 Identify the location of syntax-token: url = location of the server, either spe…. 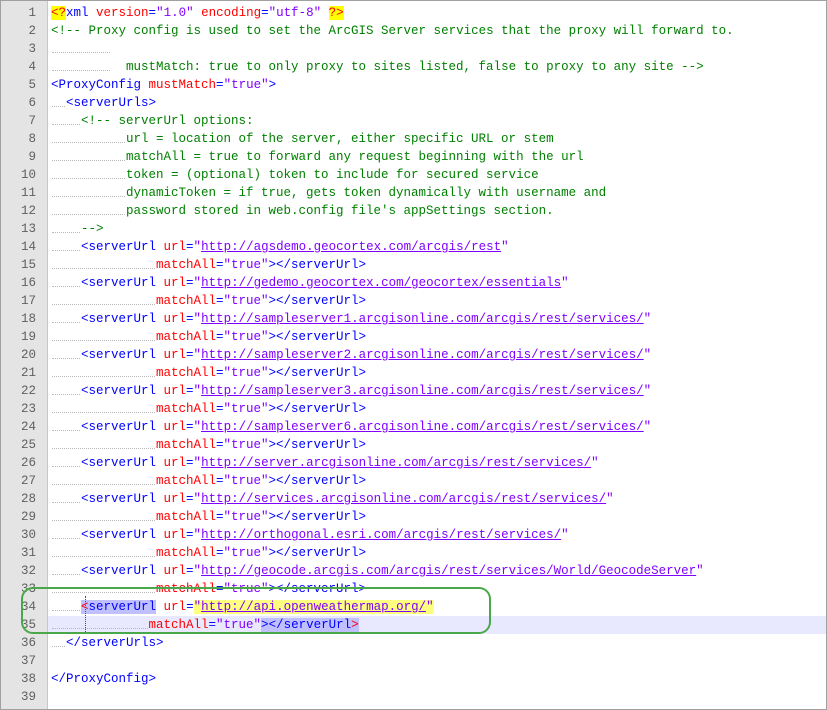
(340, 139).